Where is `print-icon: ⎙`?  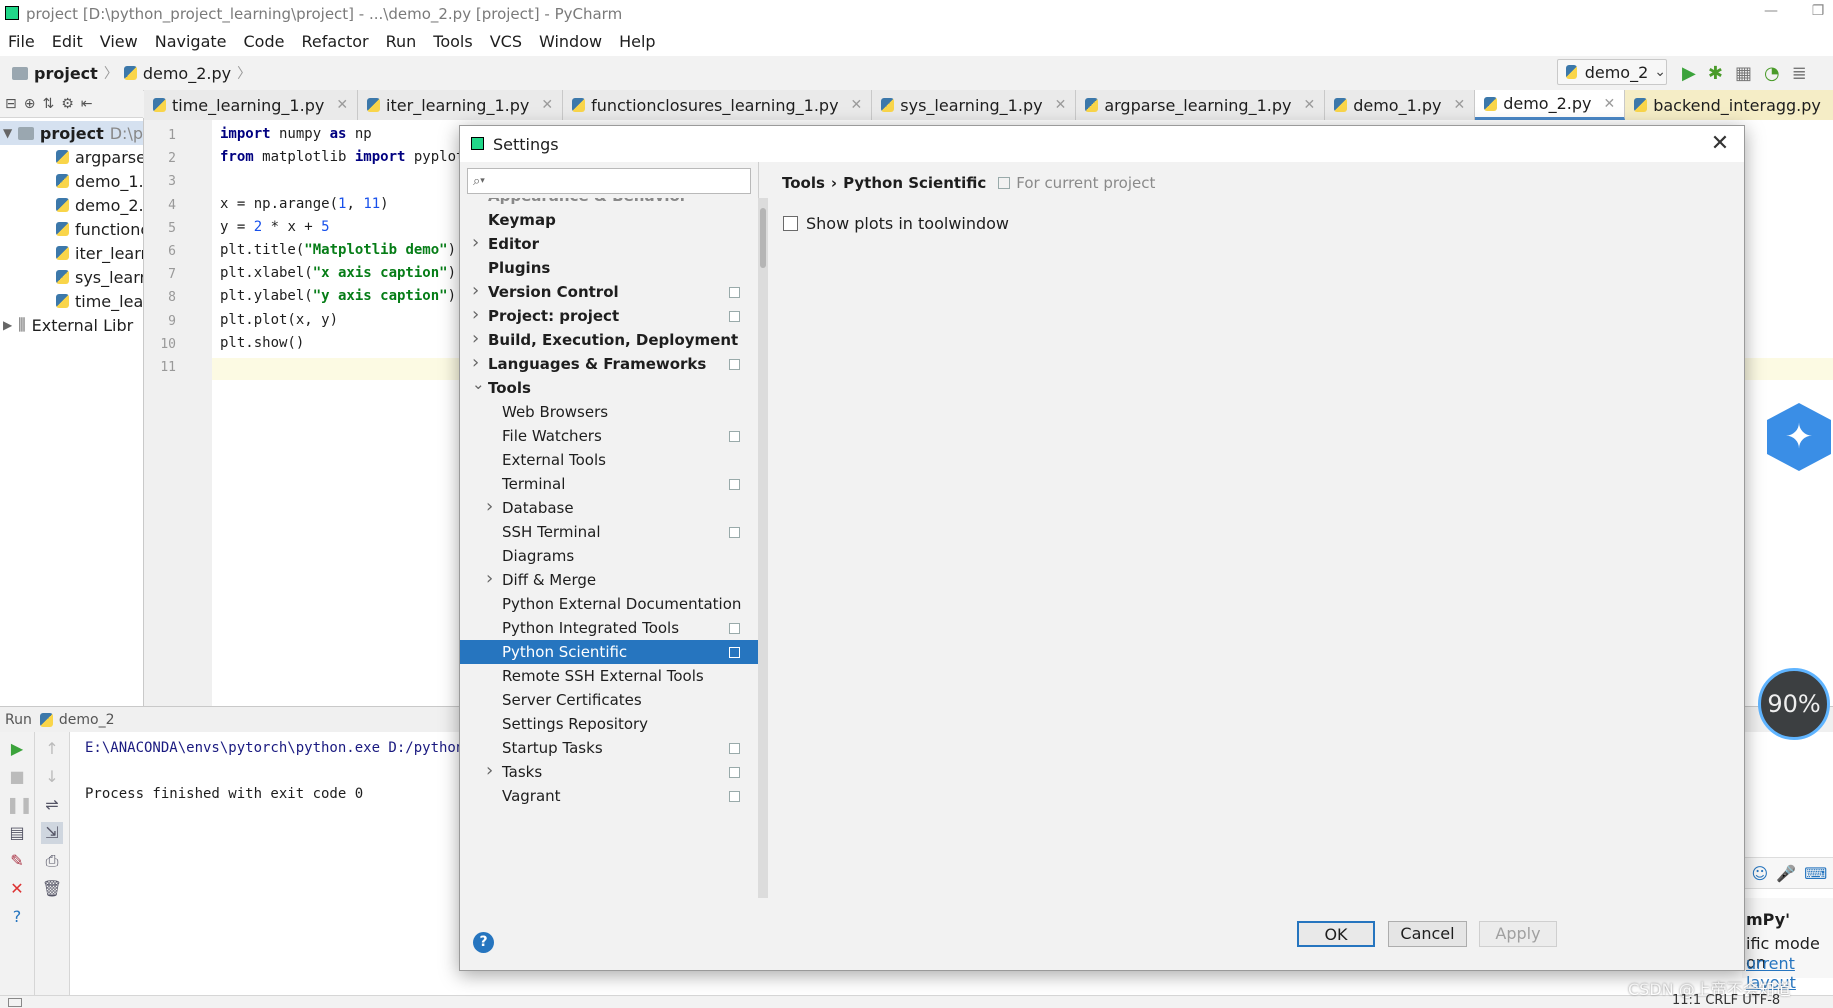 print-icon: ⎙ is located at coordinates (52, 861).